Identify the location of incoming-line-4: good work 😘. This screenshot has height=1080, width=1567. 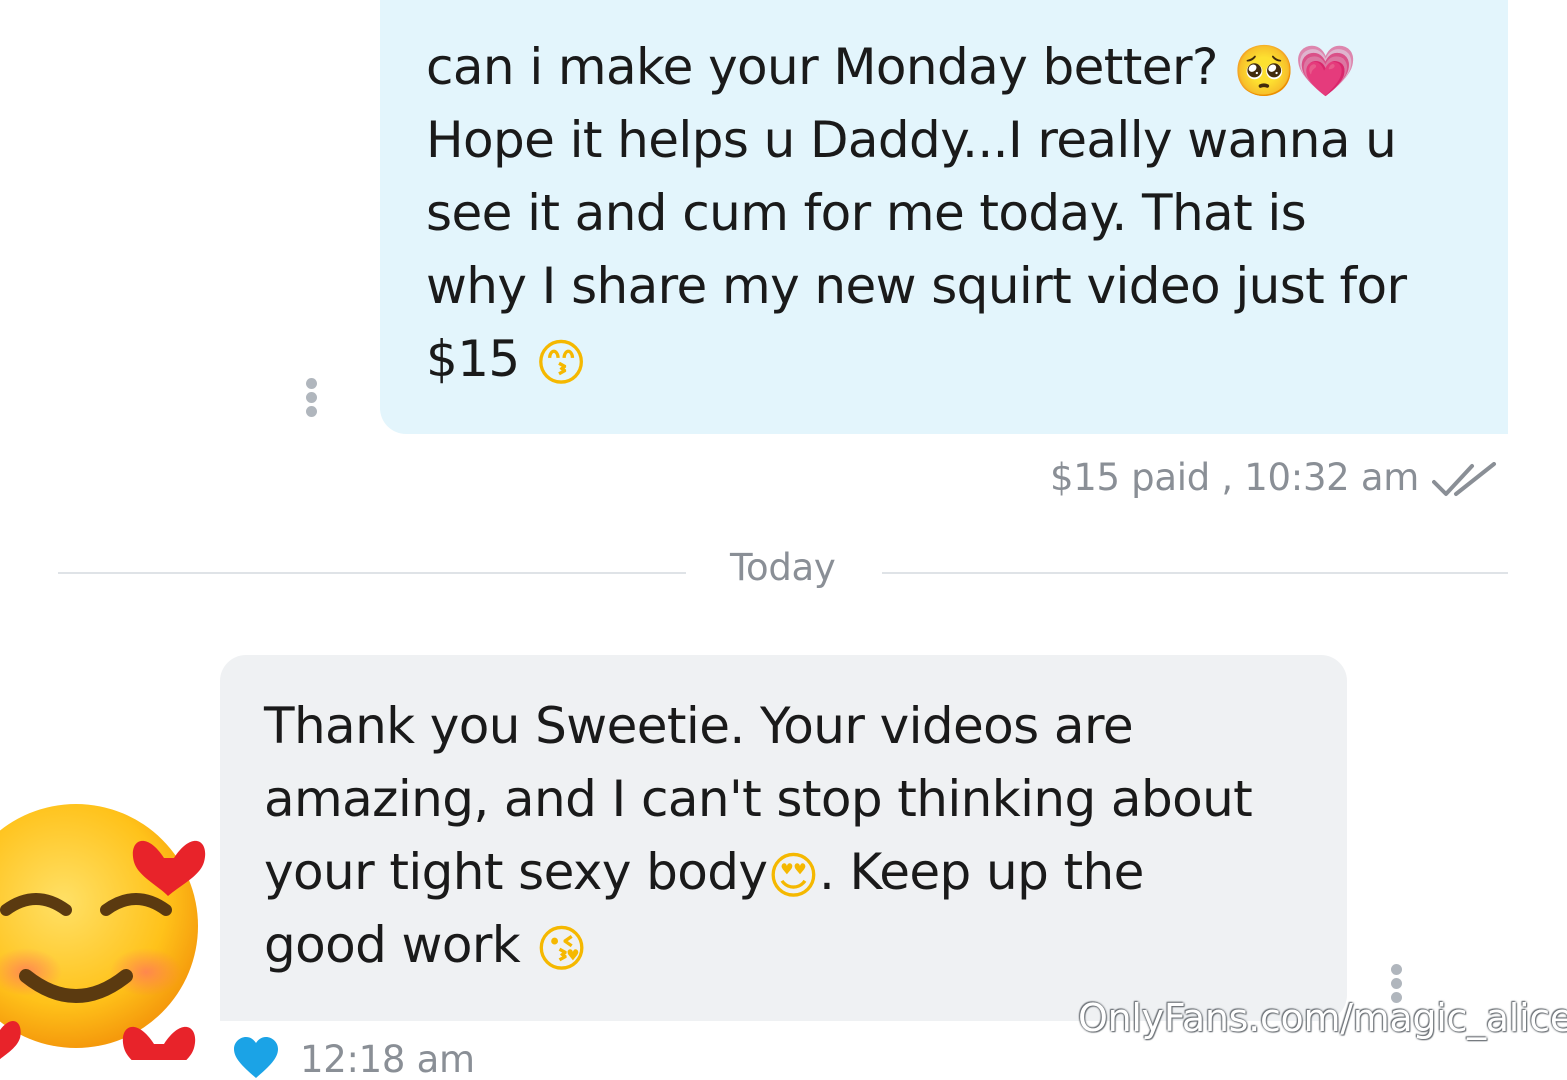
(426, 947).